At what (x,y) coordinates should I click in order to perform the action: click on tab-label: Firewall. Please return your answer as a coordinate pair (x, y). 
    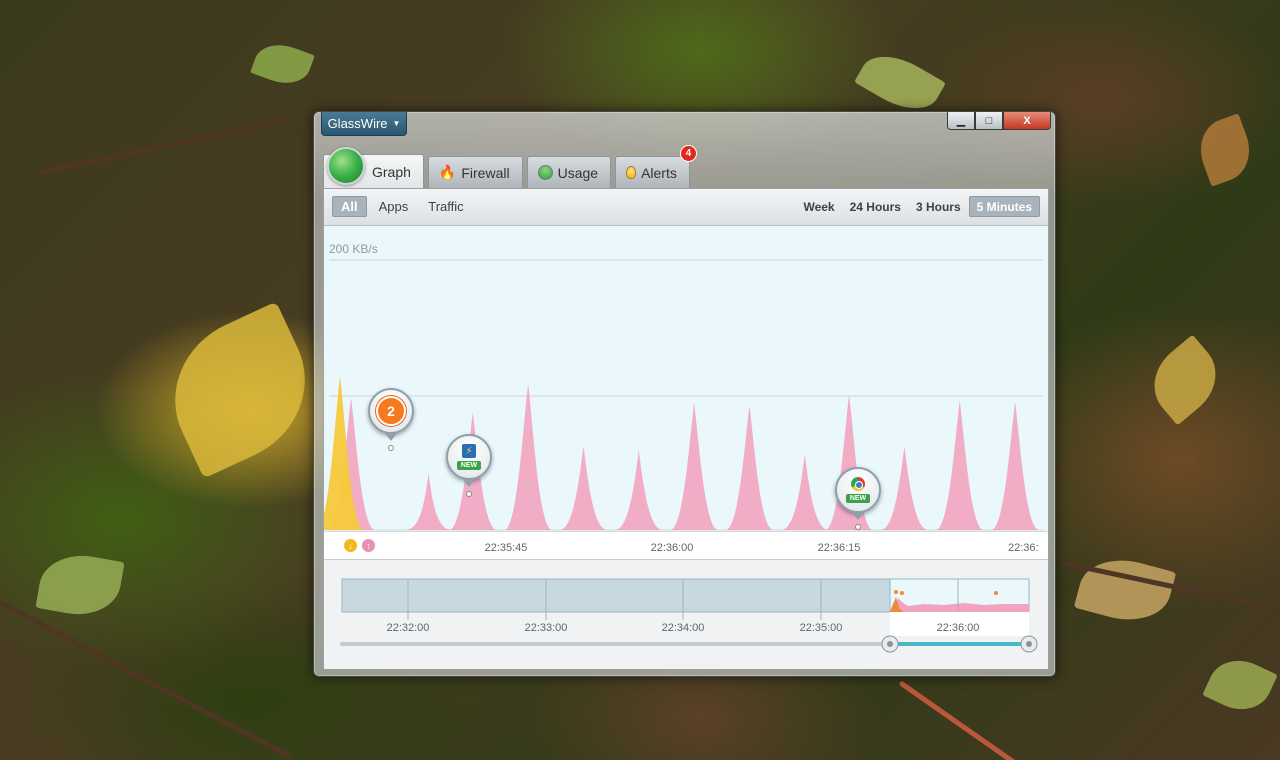
    Looking at the image, I should click on (485, 172).